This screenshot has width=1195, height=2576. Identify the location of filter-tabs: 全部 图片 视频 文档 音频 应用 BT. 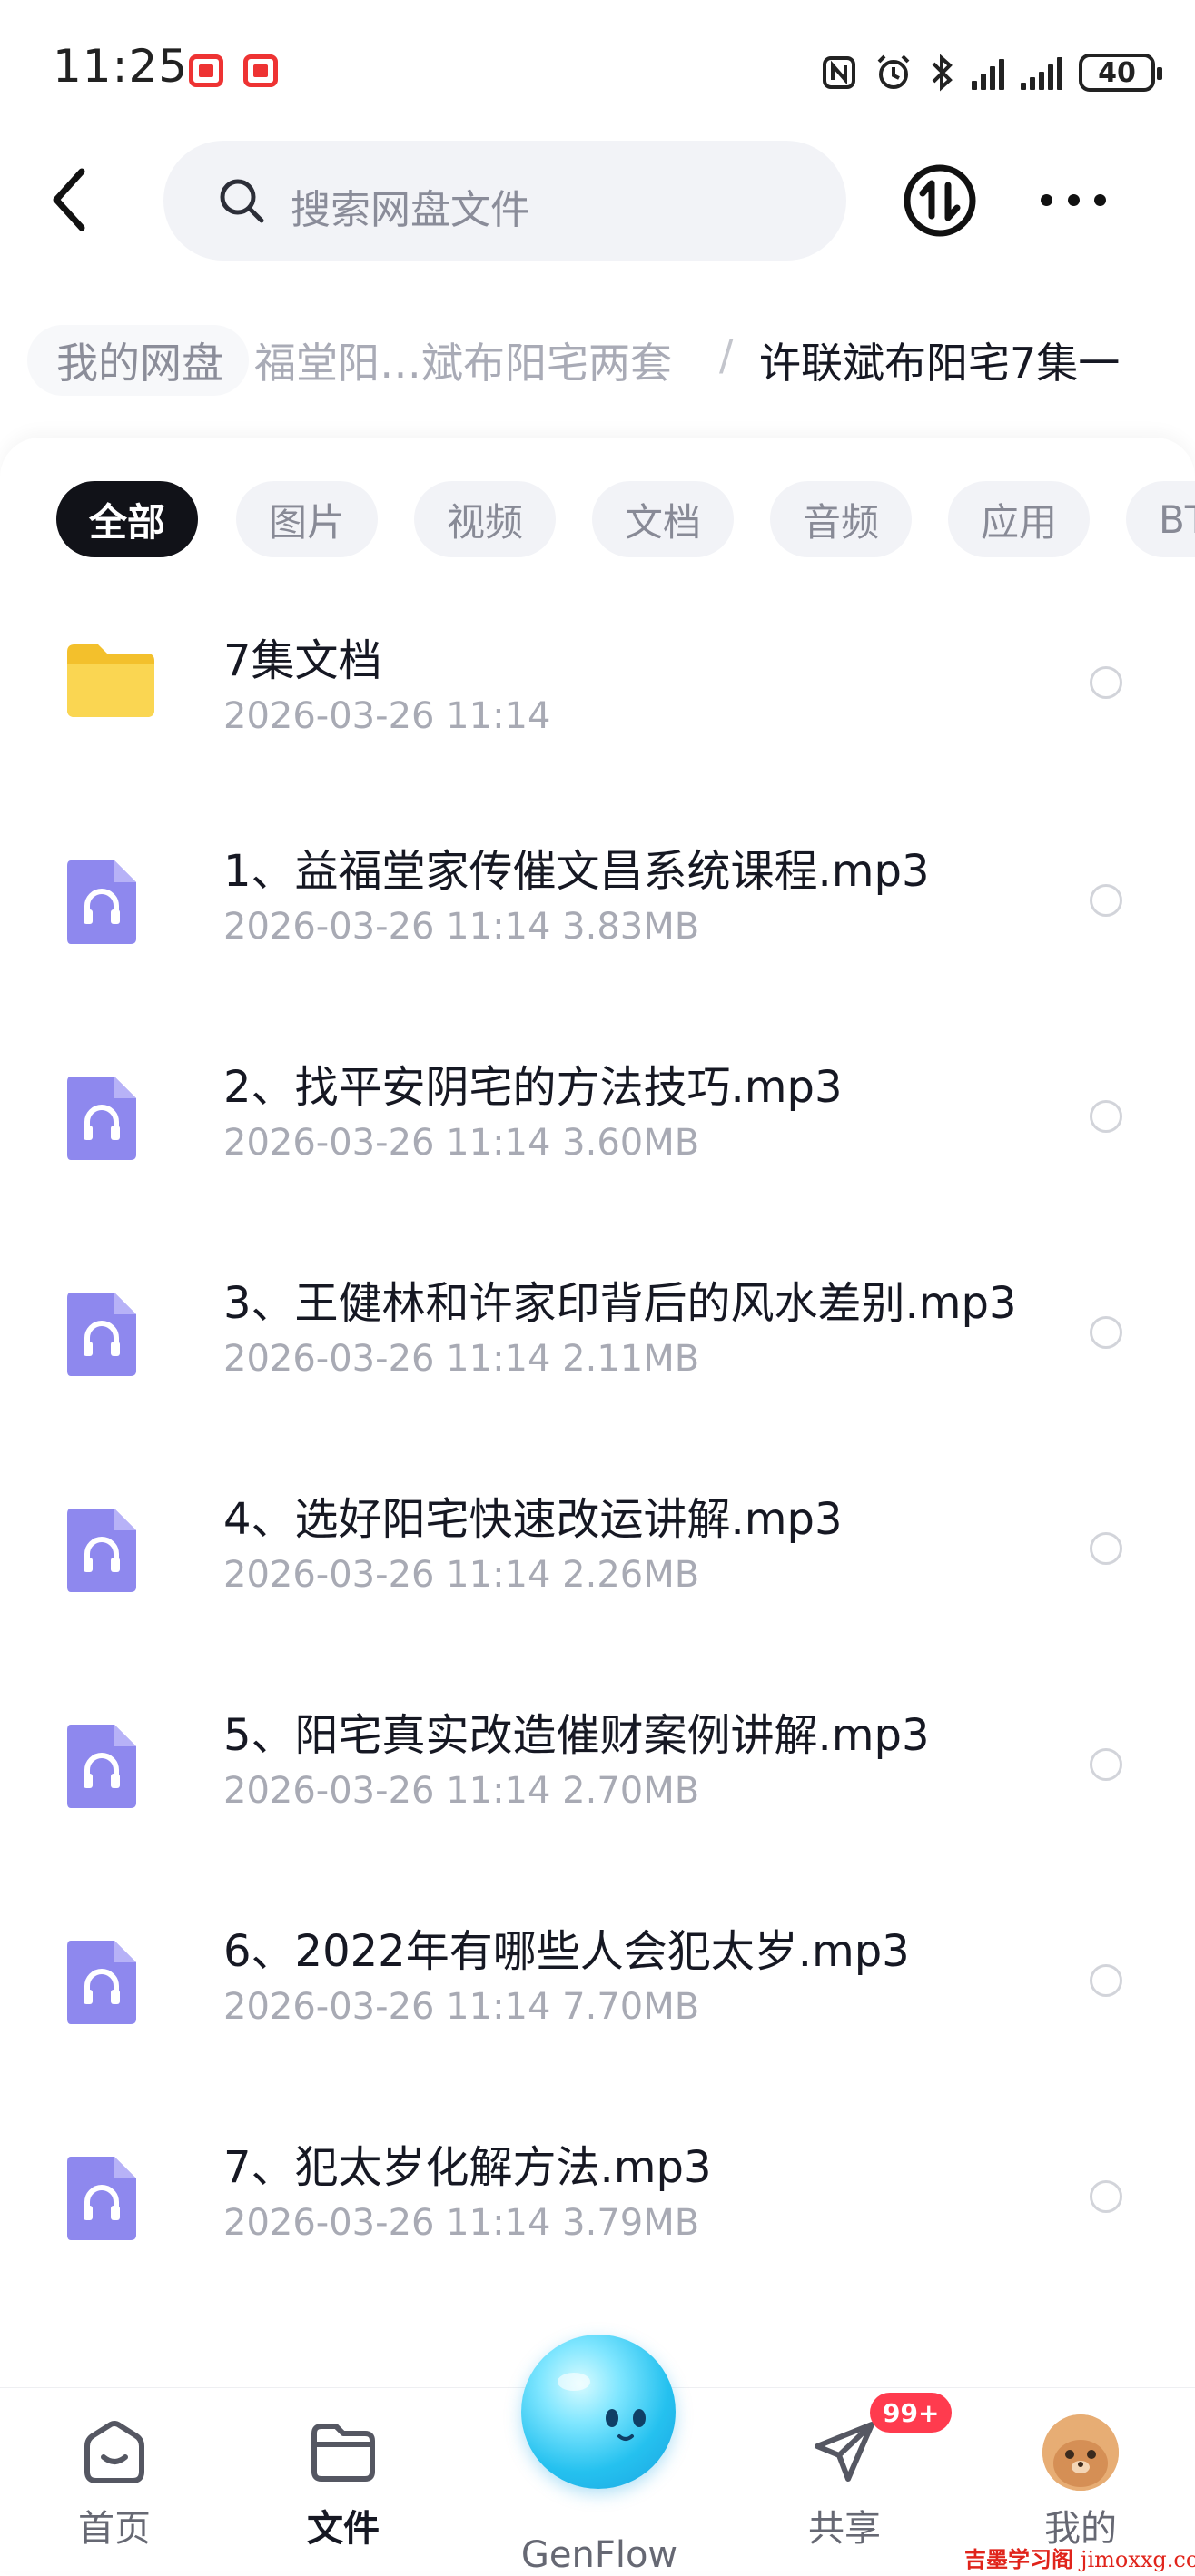
(625, 519).